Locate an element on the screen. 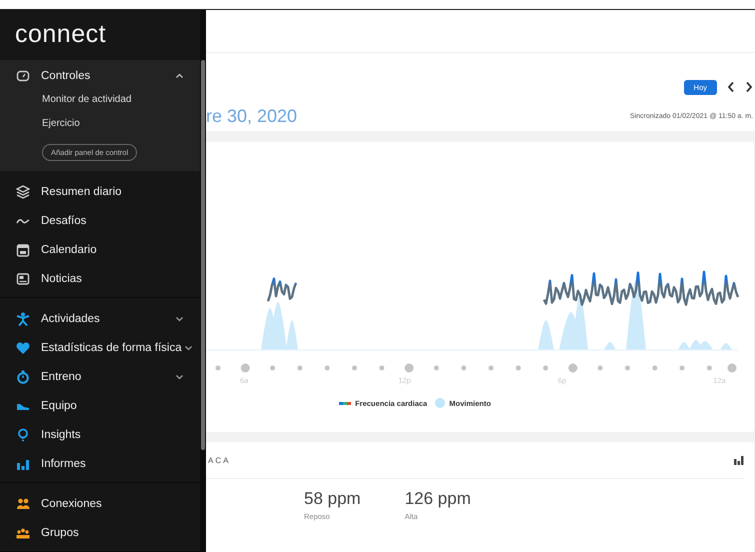 This screenshot has height=552, width=755. stopwatch-icon is located at coordinates (23, 377).